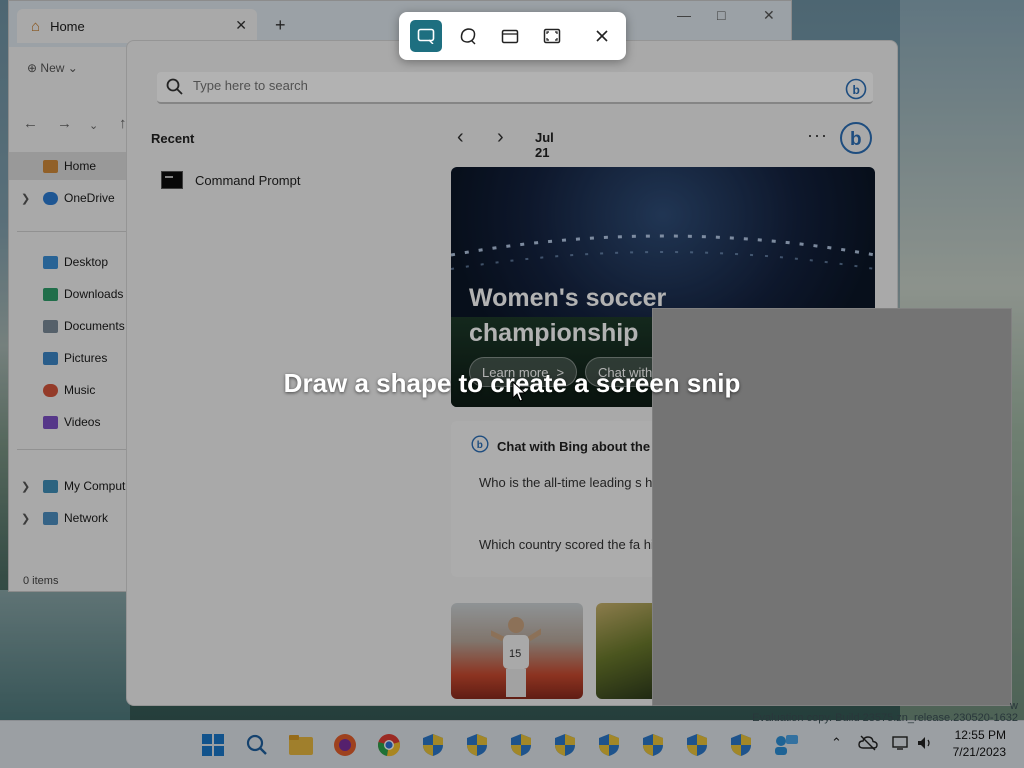 The width and height of the screenshot is (1024, 768). I want to click on freeform-snip-button, so click(468, 36).